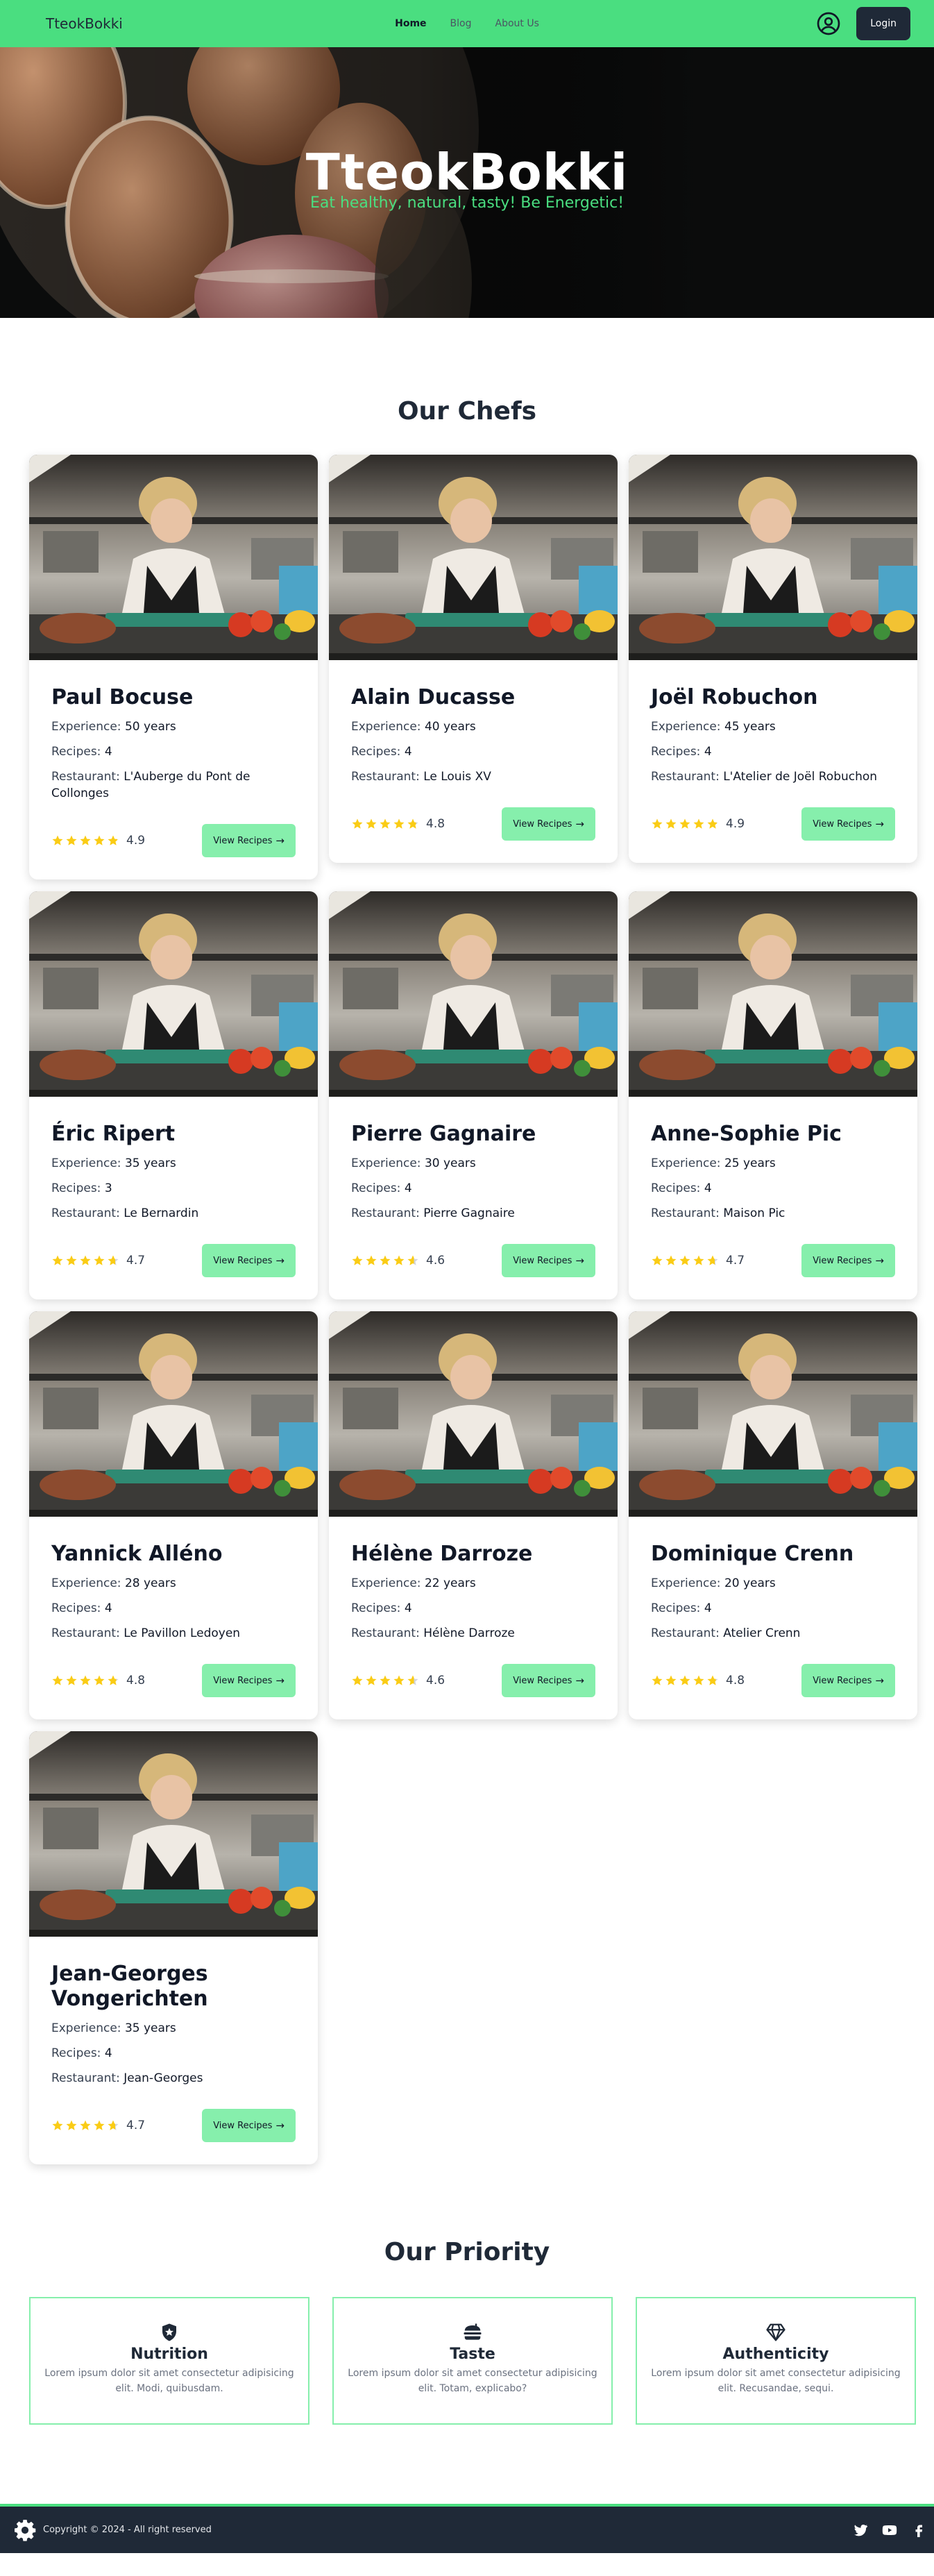 The height and width of the screenshot is (2576, 934). I want to click on restaurant-value: Hélène Darroze, so click(469, 1633).